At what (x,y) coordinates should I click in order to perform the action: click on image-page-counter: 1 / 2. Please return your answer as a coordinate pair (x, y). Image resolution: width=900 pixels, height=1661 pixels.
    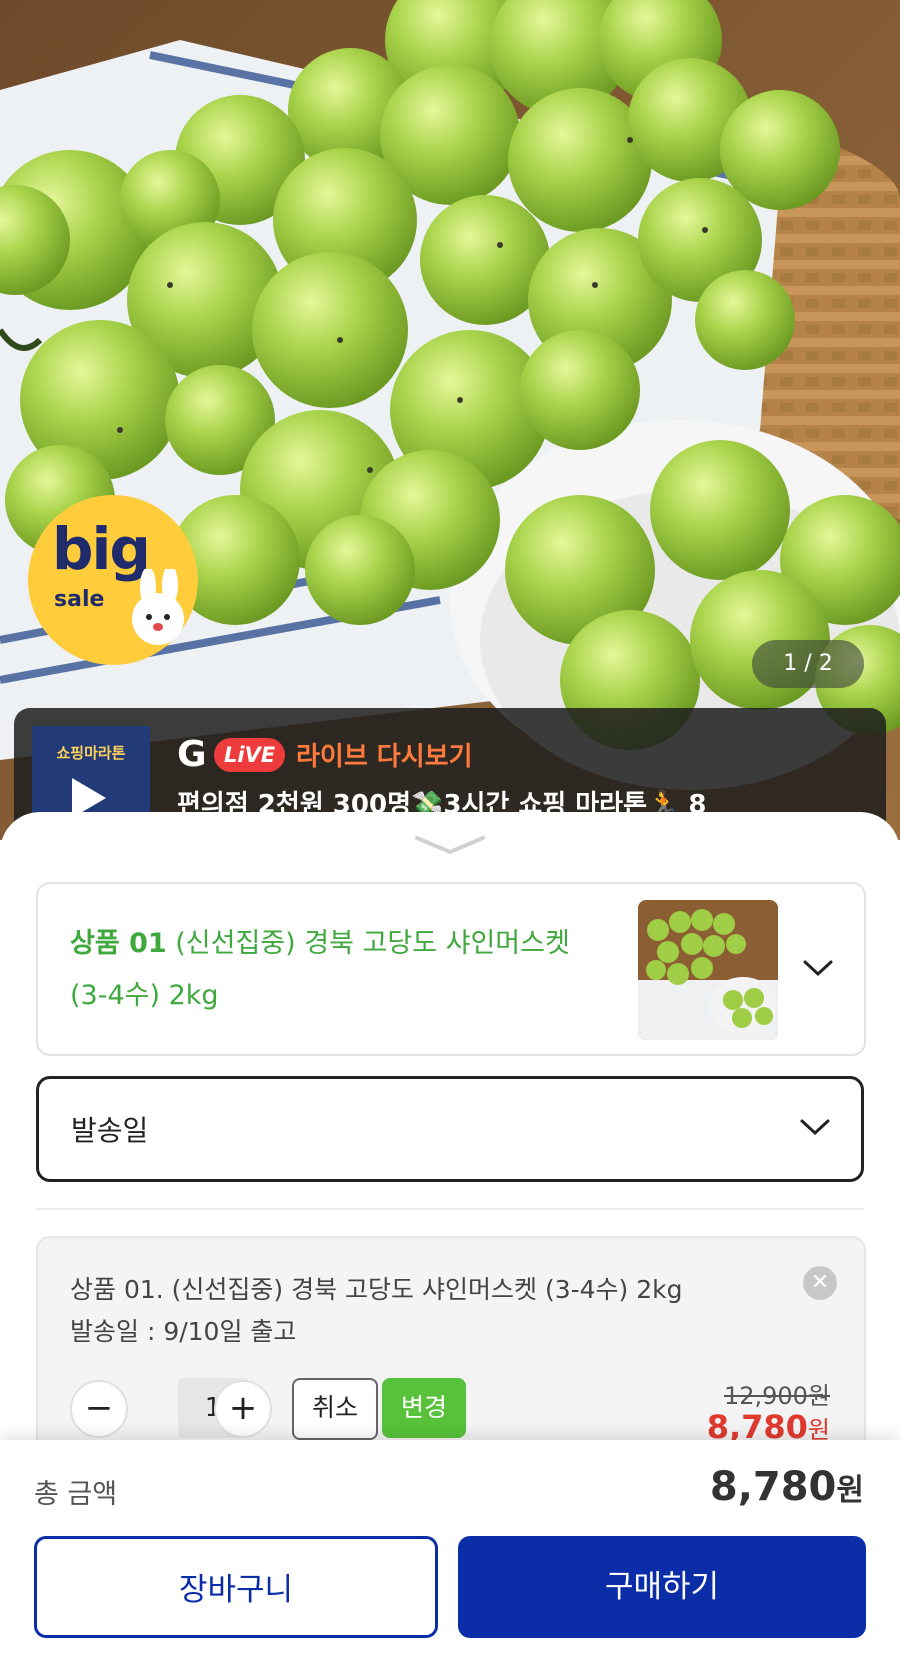
    Looking at the image, I should click on (808, 664).